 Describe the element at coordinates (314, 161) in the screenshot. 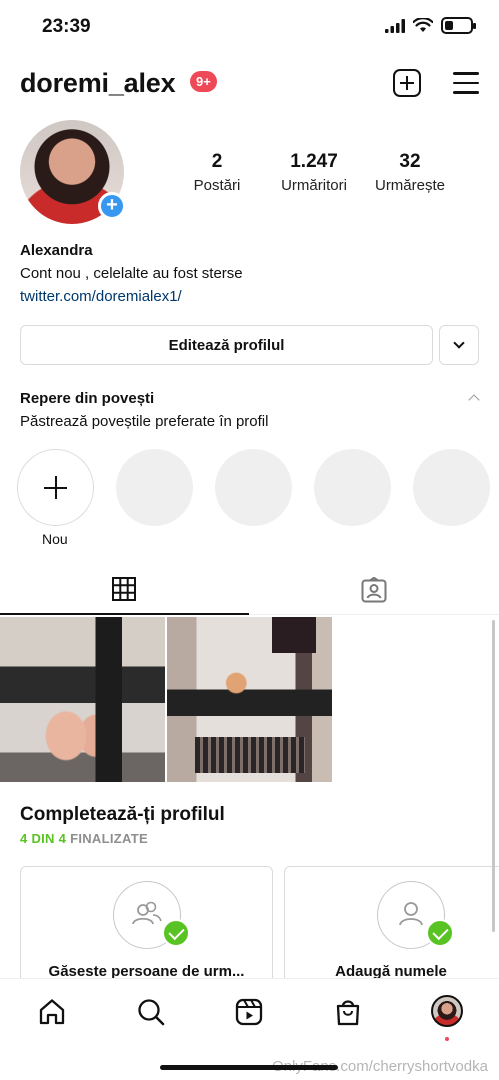

I see `followers-count: 1.247` at that location.